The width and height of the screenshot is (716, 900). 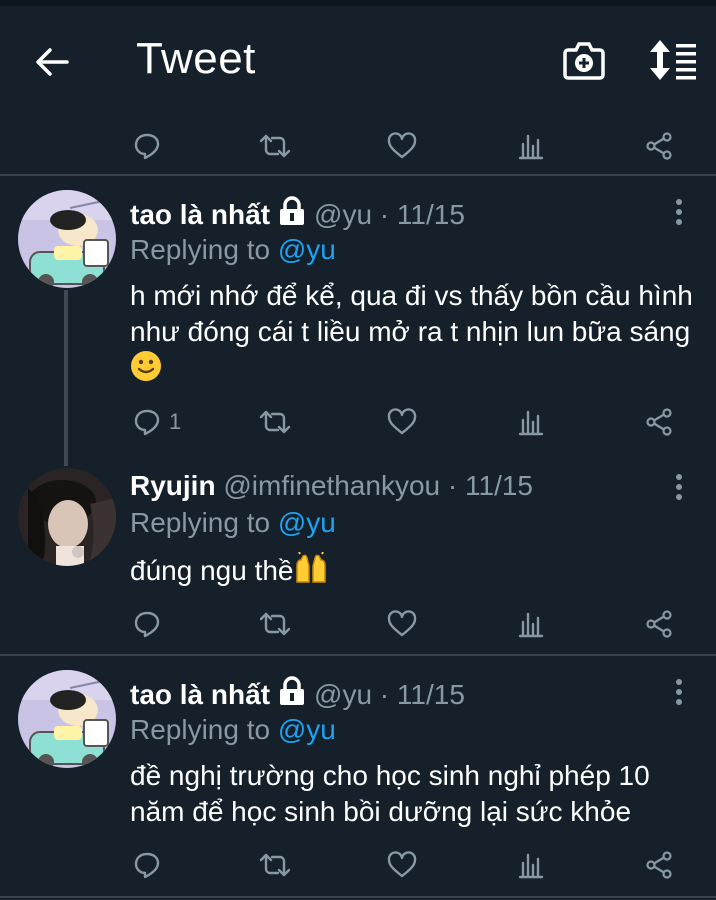 I want to click on handle: @imfinethankyou, so click(x=331, y=486).